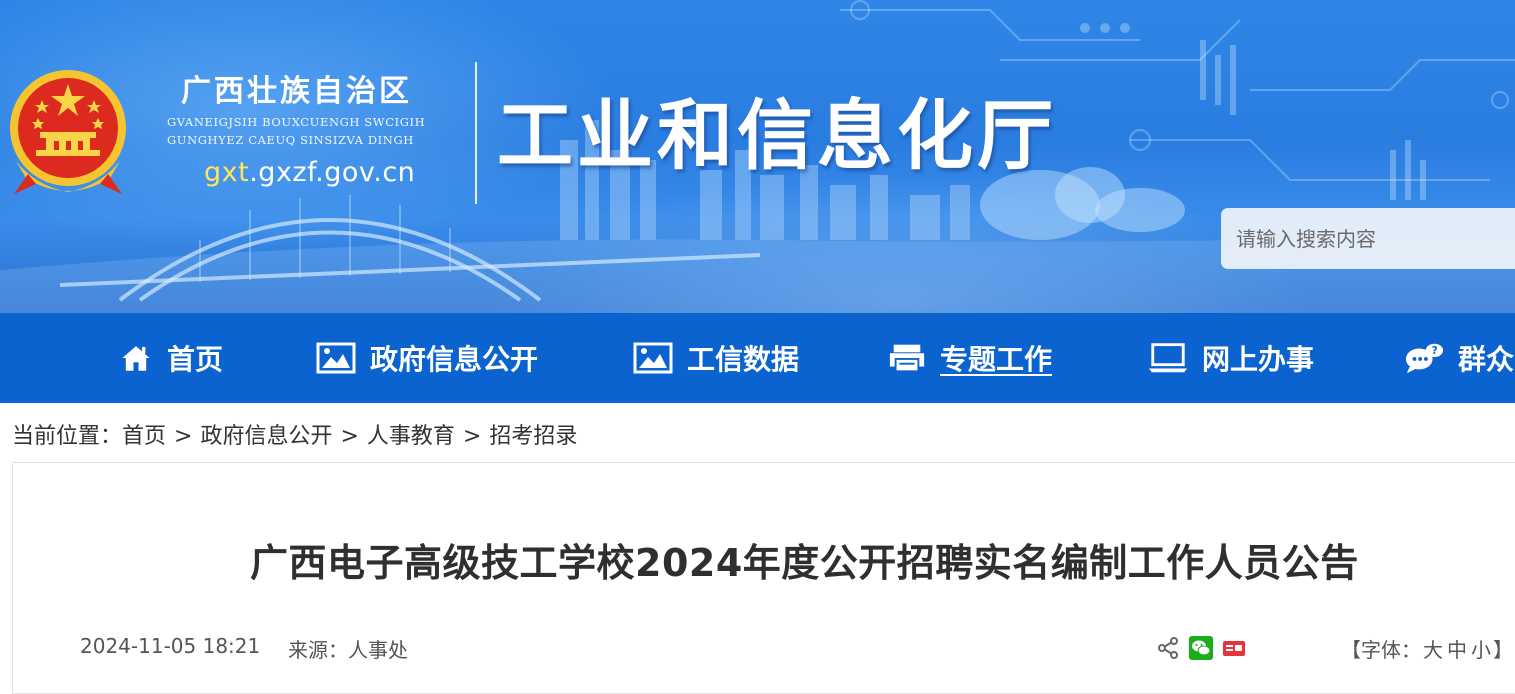 The image size is (1515, 694). I want to click on monitor-icon, so click(1168, 358).